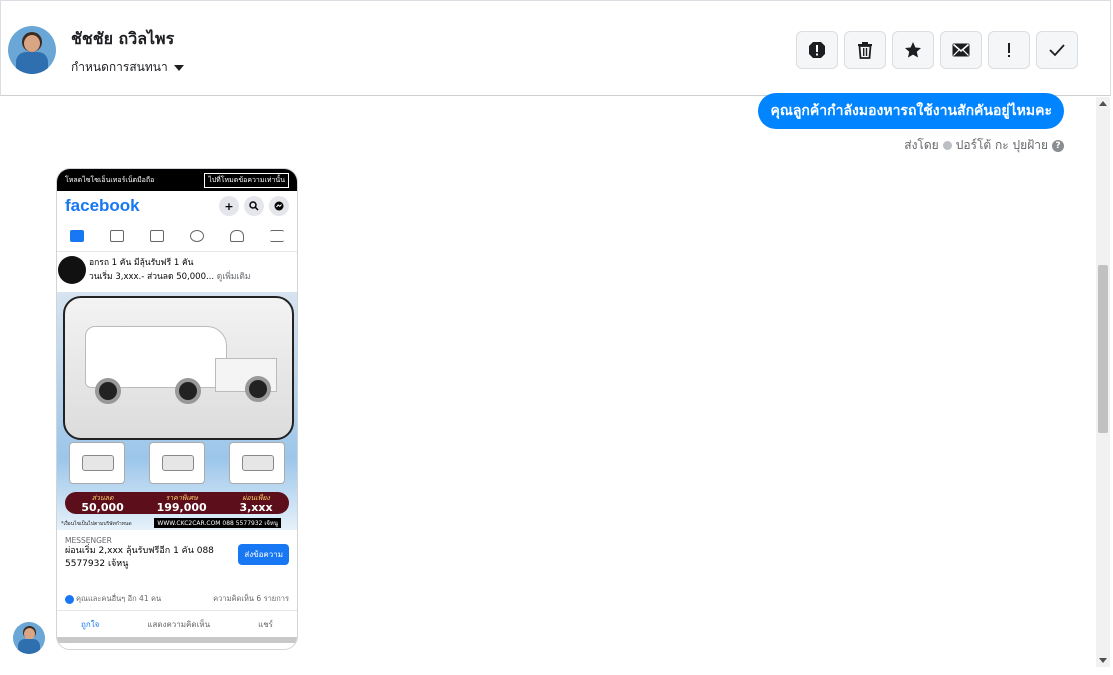 Image resolution: width=1113 pixels, height=675 pixels. I want to click on spam-icon, so click(817, 50).